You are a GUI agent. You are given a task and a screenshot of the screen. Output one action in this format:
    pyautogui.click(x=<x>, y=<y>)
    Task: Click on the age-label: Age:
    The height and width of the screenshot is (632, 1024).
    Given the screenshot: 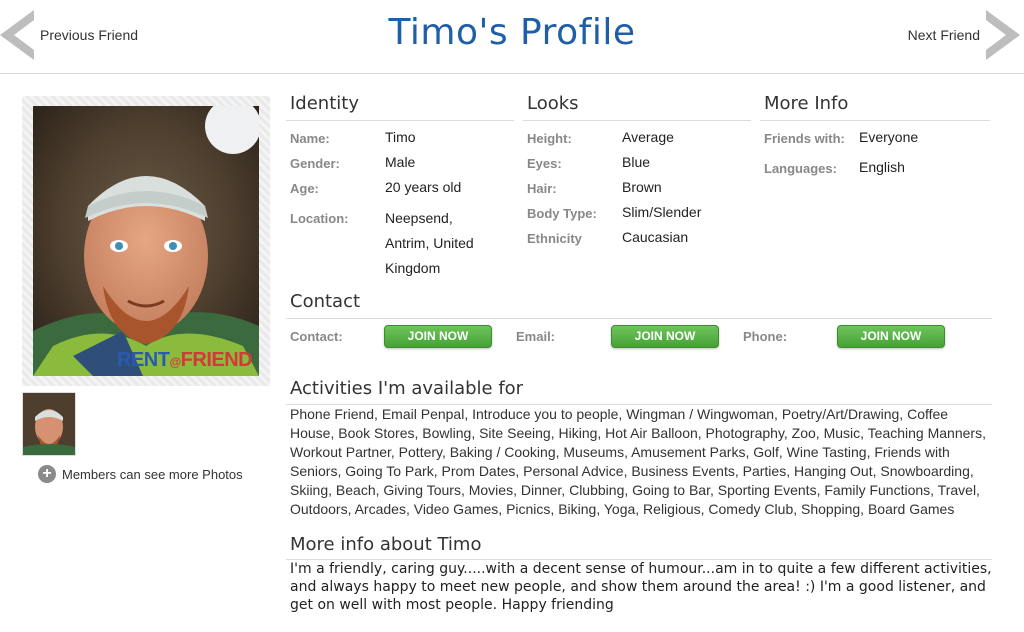 What is the action you would take?
    pyautogui.click(x=304, y=188)
    